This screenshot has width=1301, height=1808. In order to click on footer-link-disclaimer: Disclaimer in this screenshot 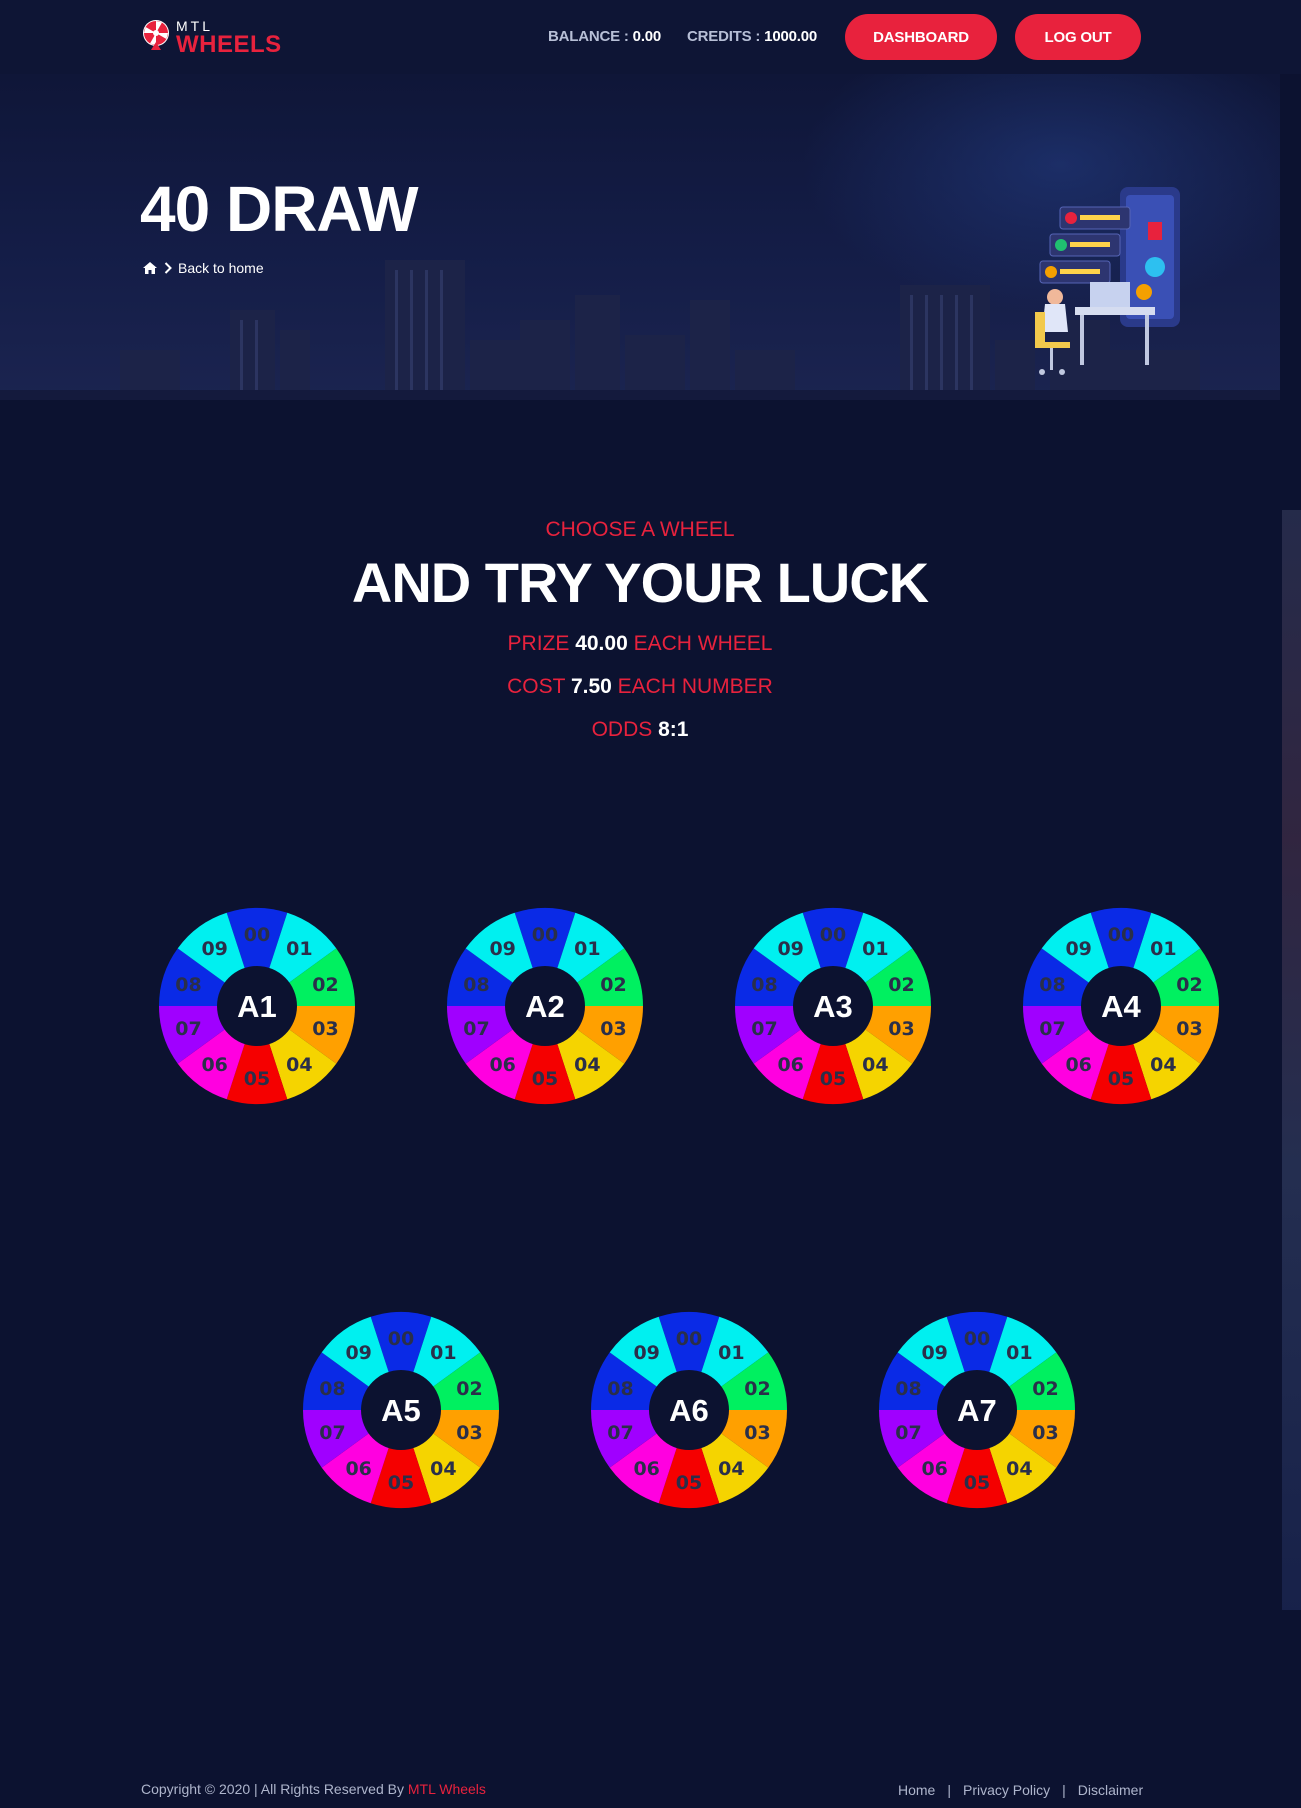, I will do `click(1110, 1790)`.